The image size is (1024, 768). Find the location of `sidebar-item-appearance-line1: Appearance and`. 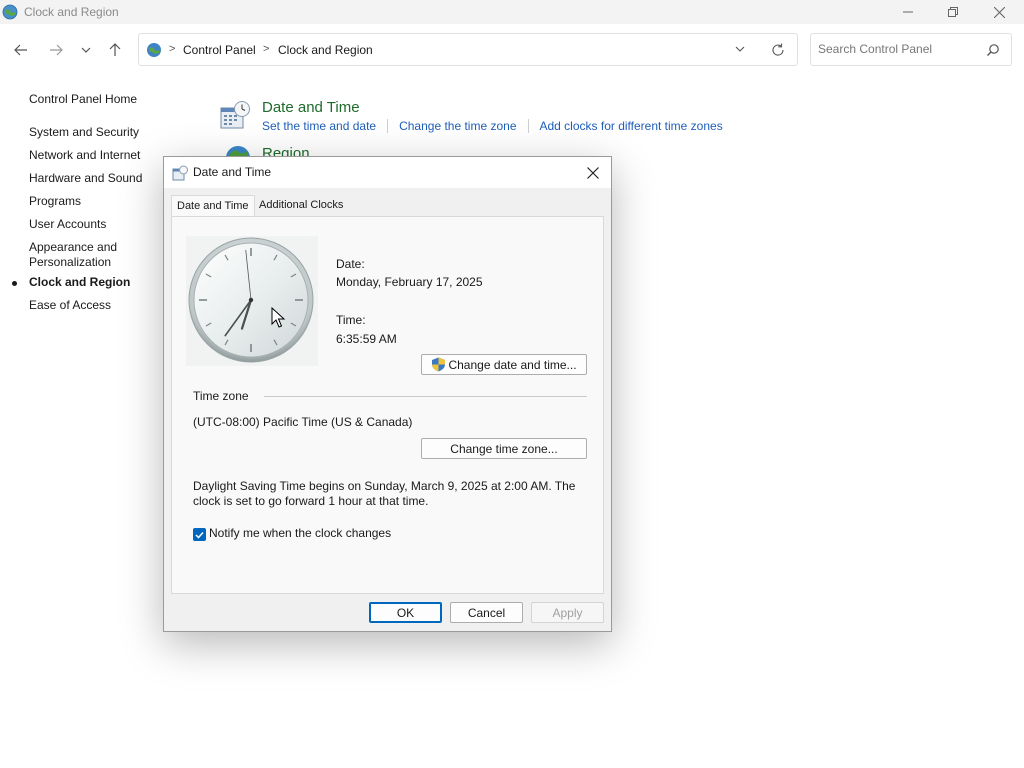

sidebar-item-appearance-line1: Appearance and is located at coordinates (73, 247).